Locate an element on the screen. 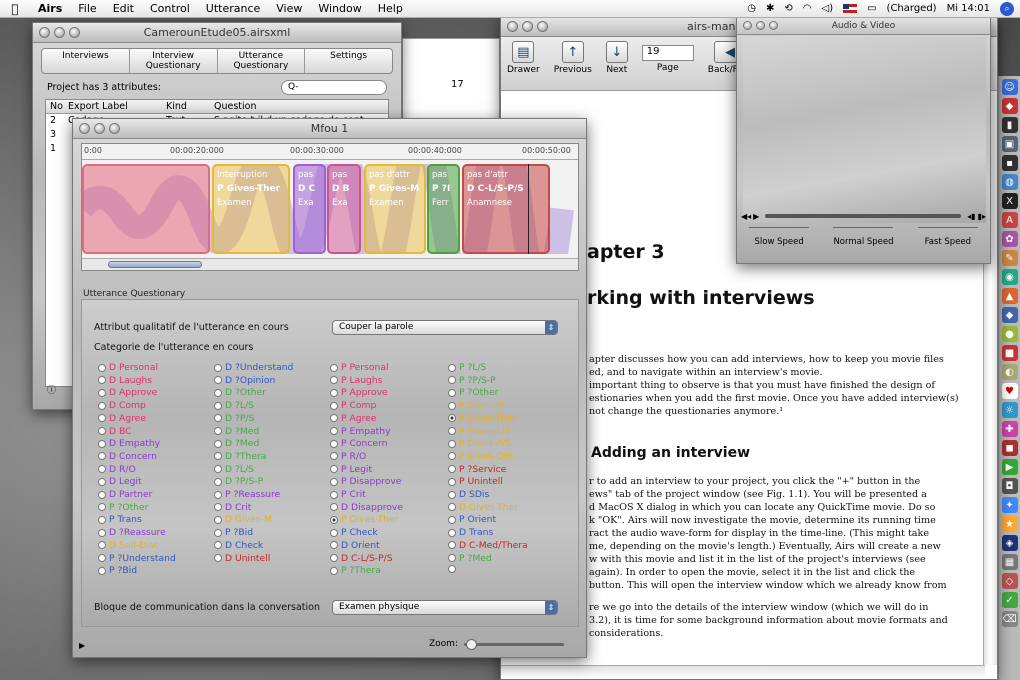 The height and width of the screenshot is (680, 1020). col-question: Question is located at coordinates (299, 106).